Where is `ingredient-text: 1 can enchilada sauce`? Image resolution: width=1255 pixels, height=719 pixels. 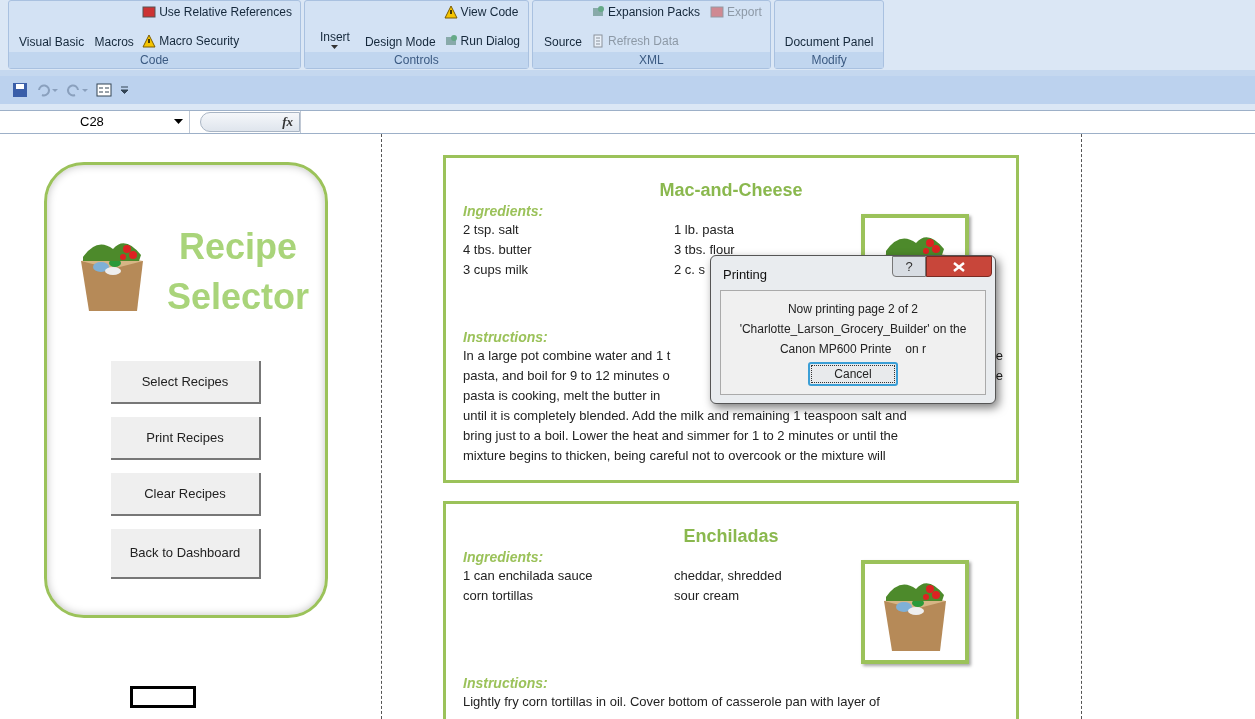 ingredient-text: 1 can enchilada sauce is located at coordinates (528, 576).